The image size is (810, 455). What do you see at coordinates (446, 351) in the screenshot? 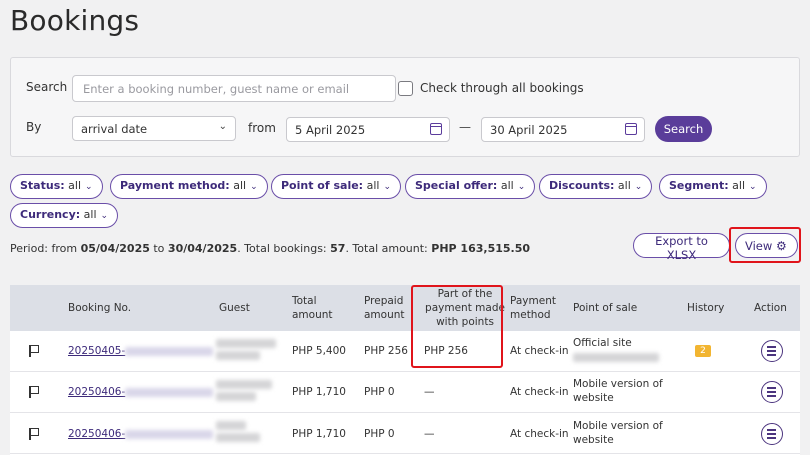
I see `points-payment-cell: PHP 256` at bounding box center [446, 351].